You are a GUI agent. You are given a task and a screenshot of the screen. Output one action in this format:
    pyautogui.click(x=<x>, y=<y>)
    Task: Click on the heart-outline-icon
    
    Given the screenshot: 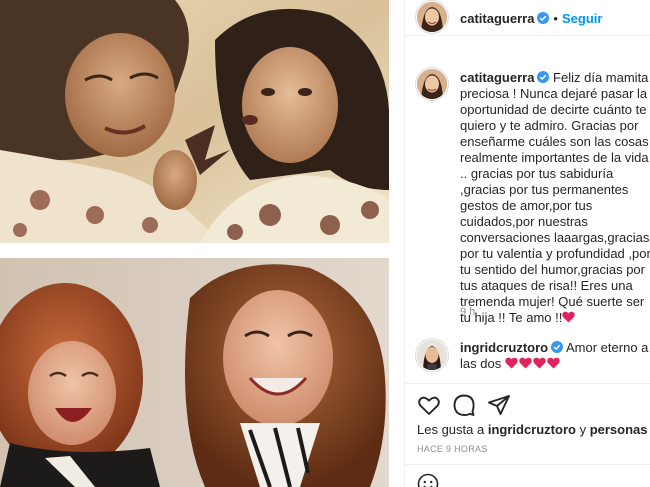 What is the action you would take?
    pyautogui.click(x=429, y=405)
    